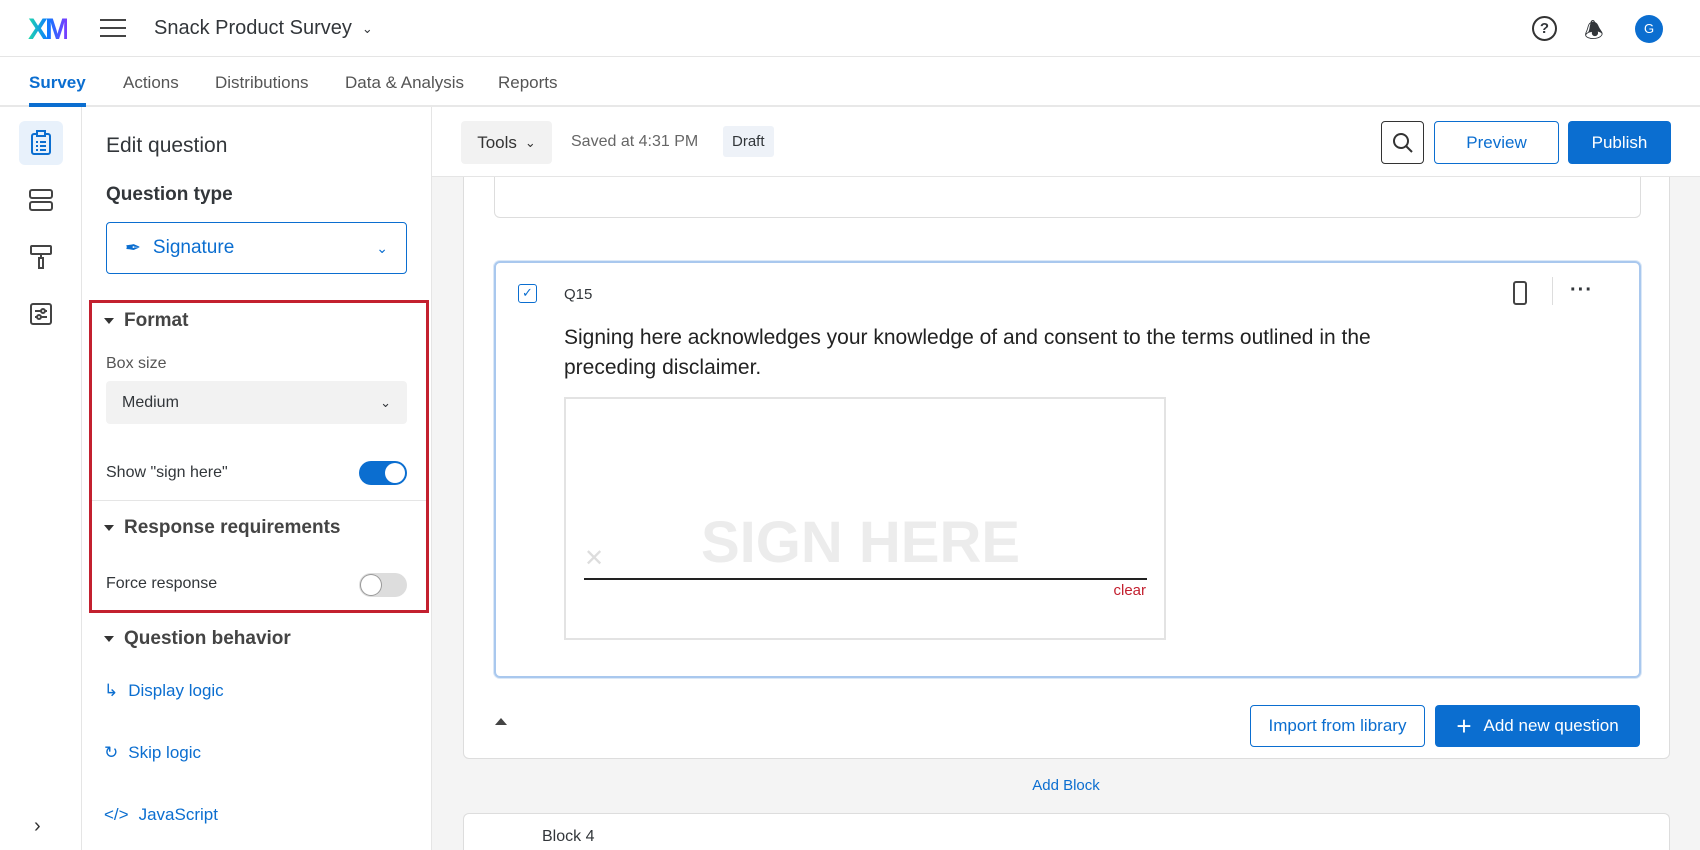 The width and height of the screenshot is (1700, 850). I want to click on search-button, so click(1402, 142).